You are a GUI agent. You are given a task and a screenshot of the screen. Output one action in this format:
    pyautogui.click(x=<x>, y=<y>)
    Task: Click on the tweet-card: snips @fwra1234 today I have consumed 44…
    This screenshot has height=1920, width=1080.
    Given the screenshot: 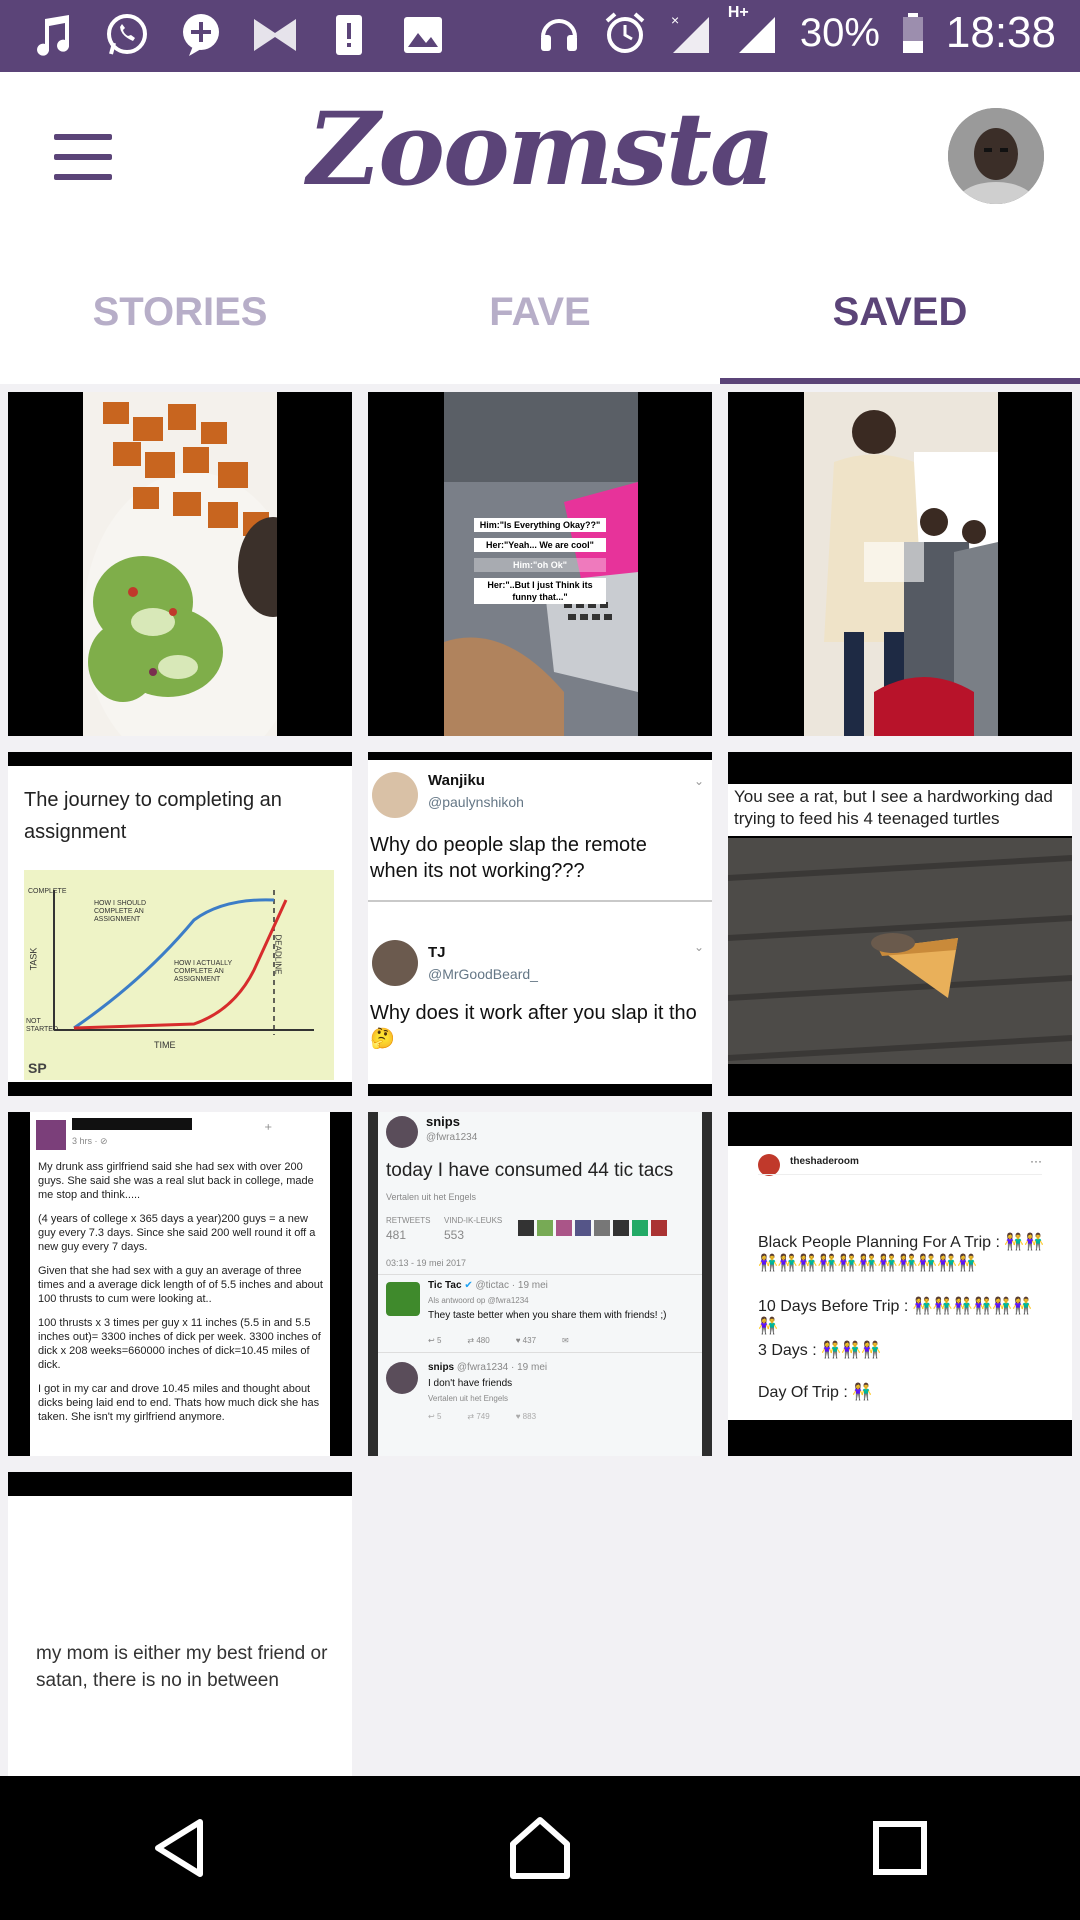 What is the action you would take?
    pyautogui.click(x=540, y=1284)
    